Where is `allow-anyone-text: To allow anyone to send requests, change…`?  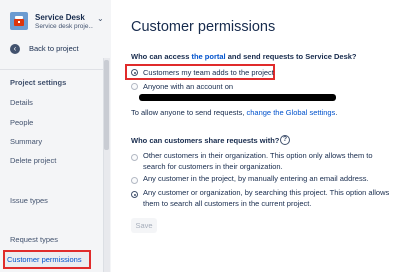
allow-anyone-text: To allow anyone to send requests, change… is located at coordinates (234, 112).